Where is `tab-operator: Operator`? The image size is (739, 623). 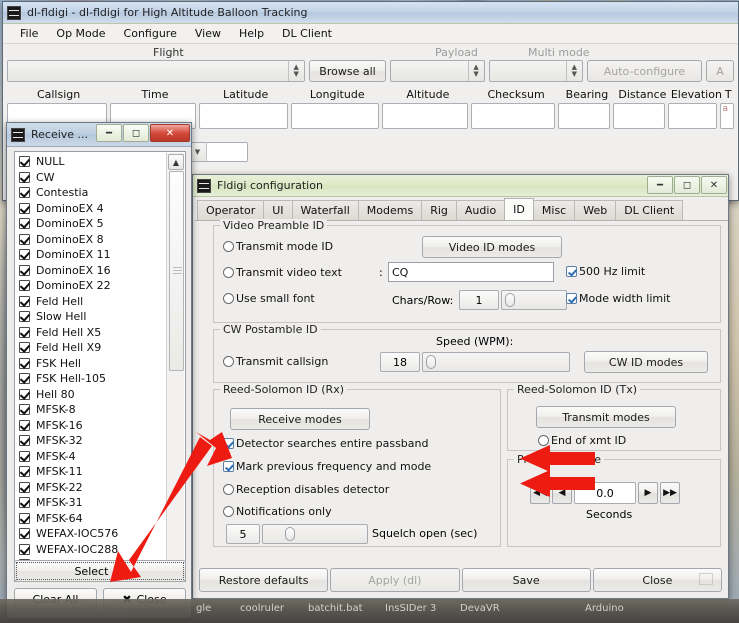
tab-operator: Operator is located at coordinates (231, 210).